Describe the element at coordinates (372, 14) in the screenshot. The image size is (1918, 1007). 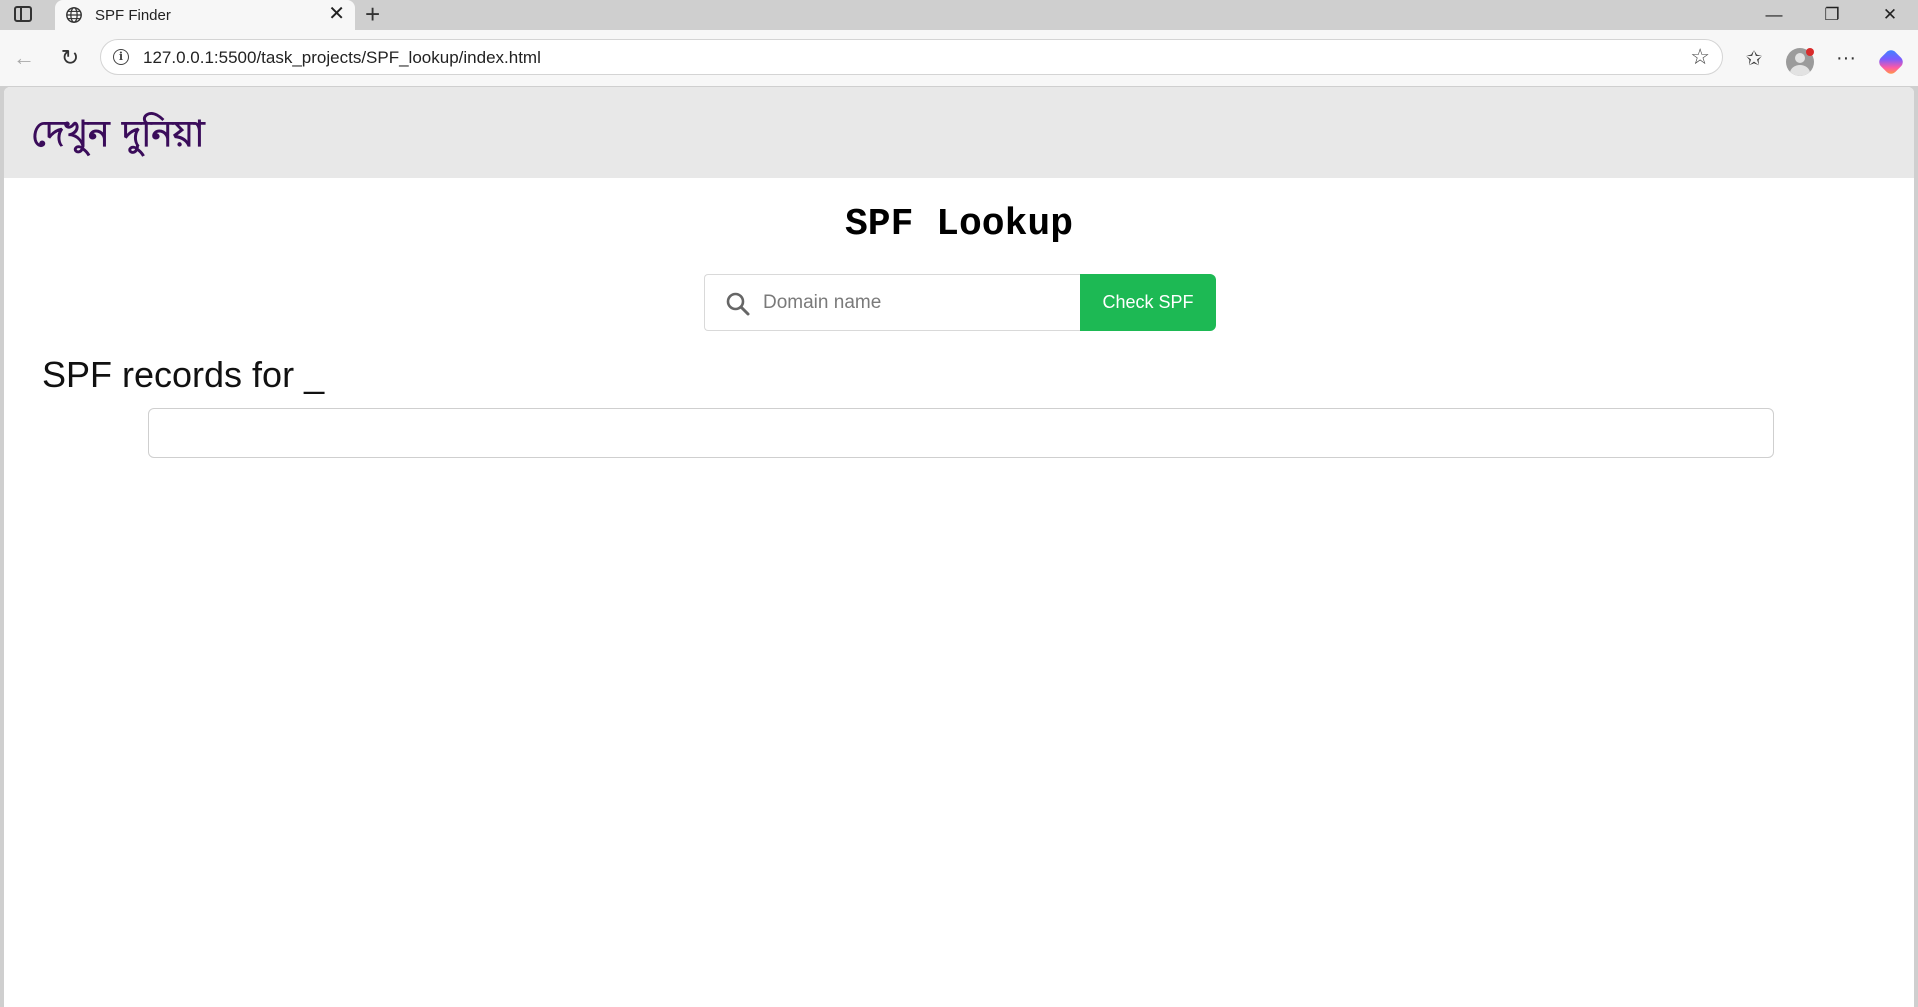
I see `new-tab-icon: +` at that location.